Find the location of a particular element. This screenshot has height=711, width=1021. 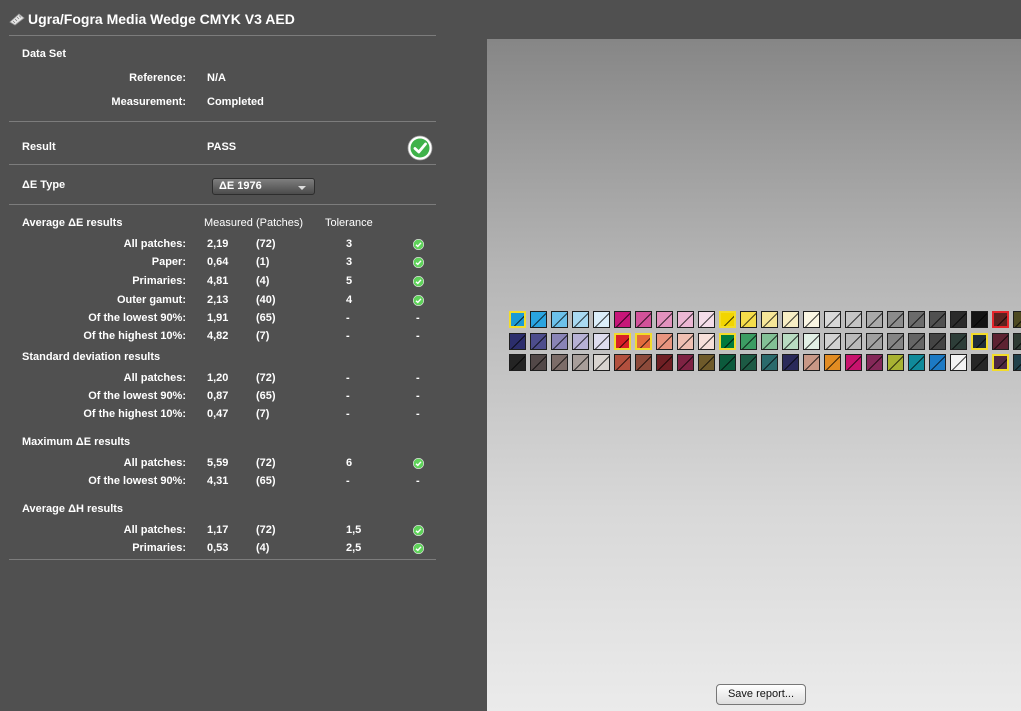

chevron-down-icon is located at coordinates (302, 188).